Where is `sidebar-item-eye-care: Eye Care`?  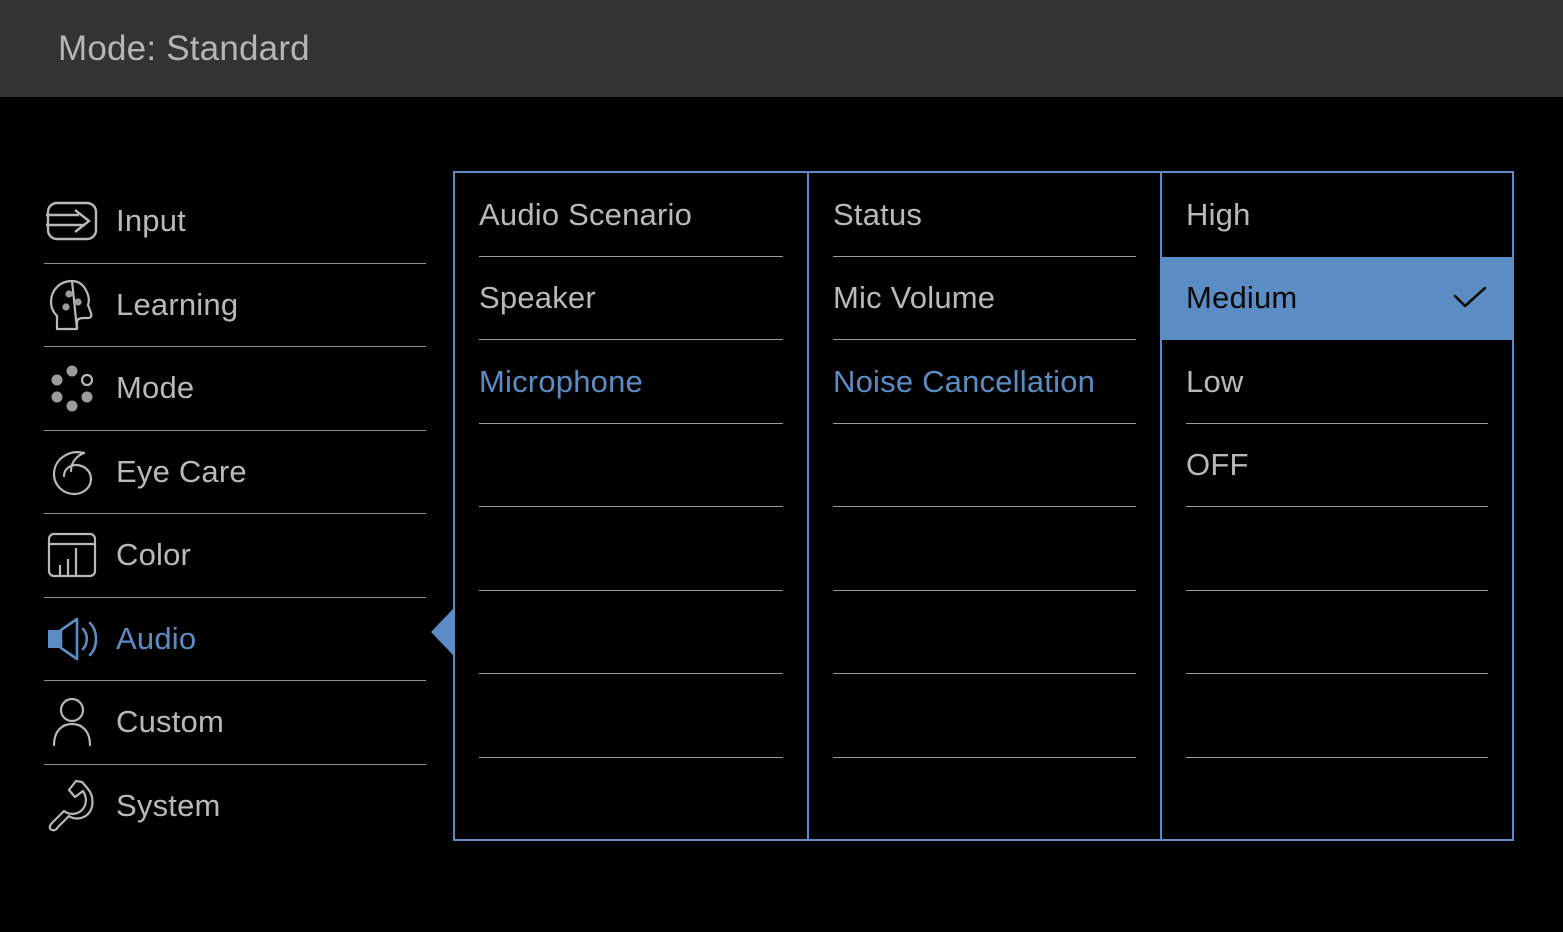 sidebar-item-eye-care: Eye Care is located at coordinates (235, 472).